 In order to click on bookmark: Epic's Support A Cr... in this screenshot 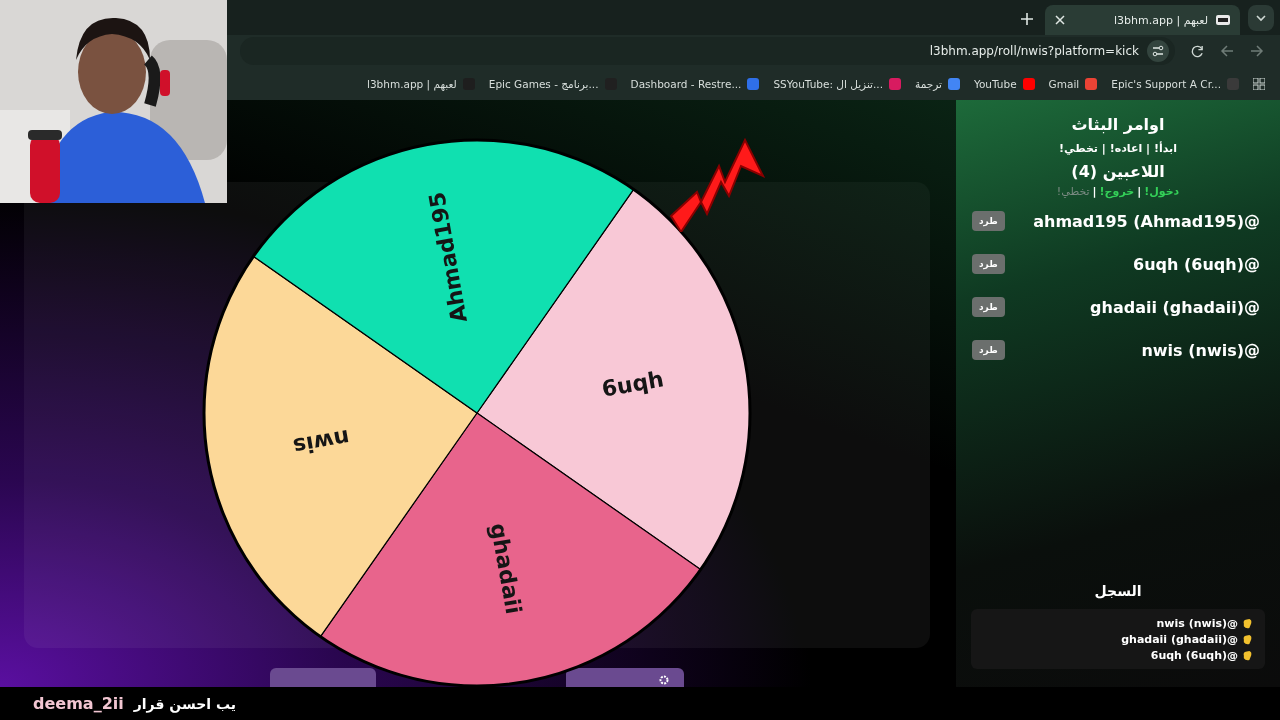, I will do `click(1175, 83)`.